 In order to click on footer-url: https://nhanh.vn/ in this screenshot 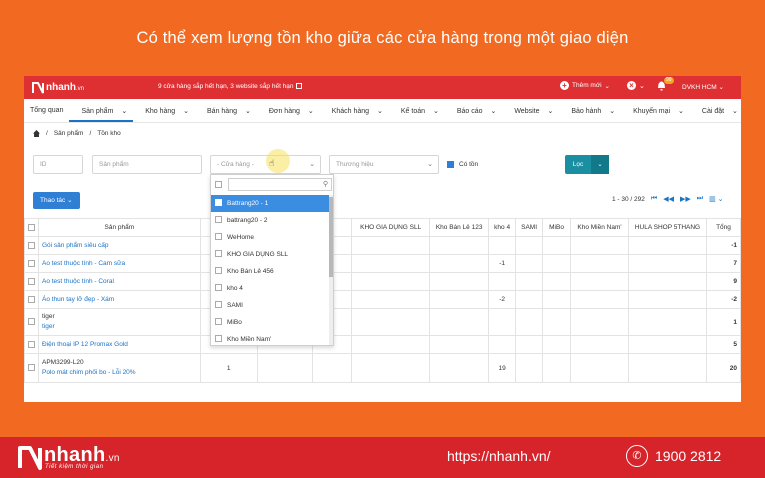, I will do `click(499, 456)`.